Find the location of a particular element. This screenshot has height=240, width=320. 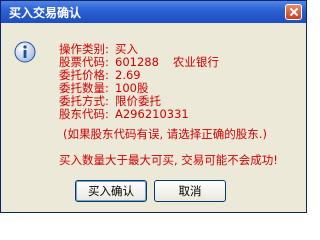

detail-label: 委托数量: is located at coordinates (84, 88).